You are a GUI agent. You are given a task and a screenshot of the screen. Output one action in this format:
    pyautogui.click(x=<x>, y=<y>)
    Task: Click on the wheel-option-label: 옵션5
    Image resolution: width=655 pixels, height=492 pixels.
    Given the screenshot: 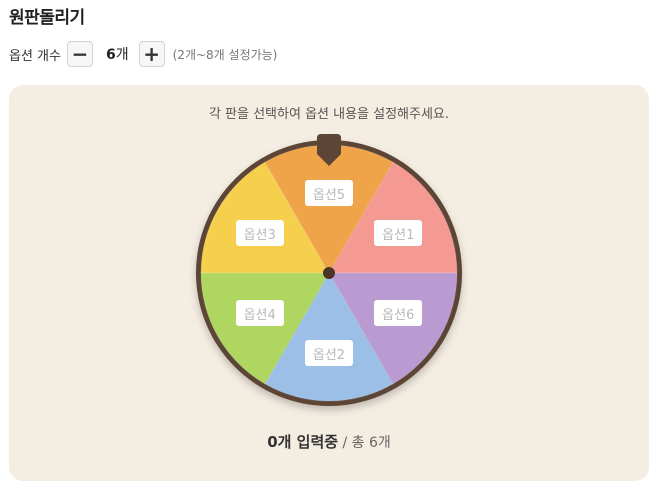 What is the action you would take?
    pyautogui.click(x=329, y=193)
    